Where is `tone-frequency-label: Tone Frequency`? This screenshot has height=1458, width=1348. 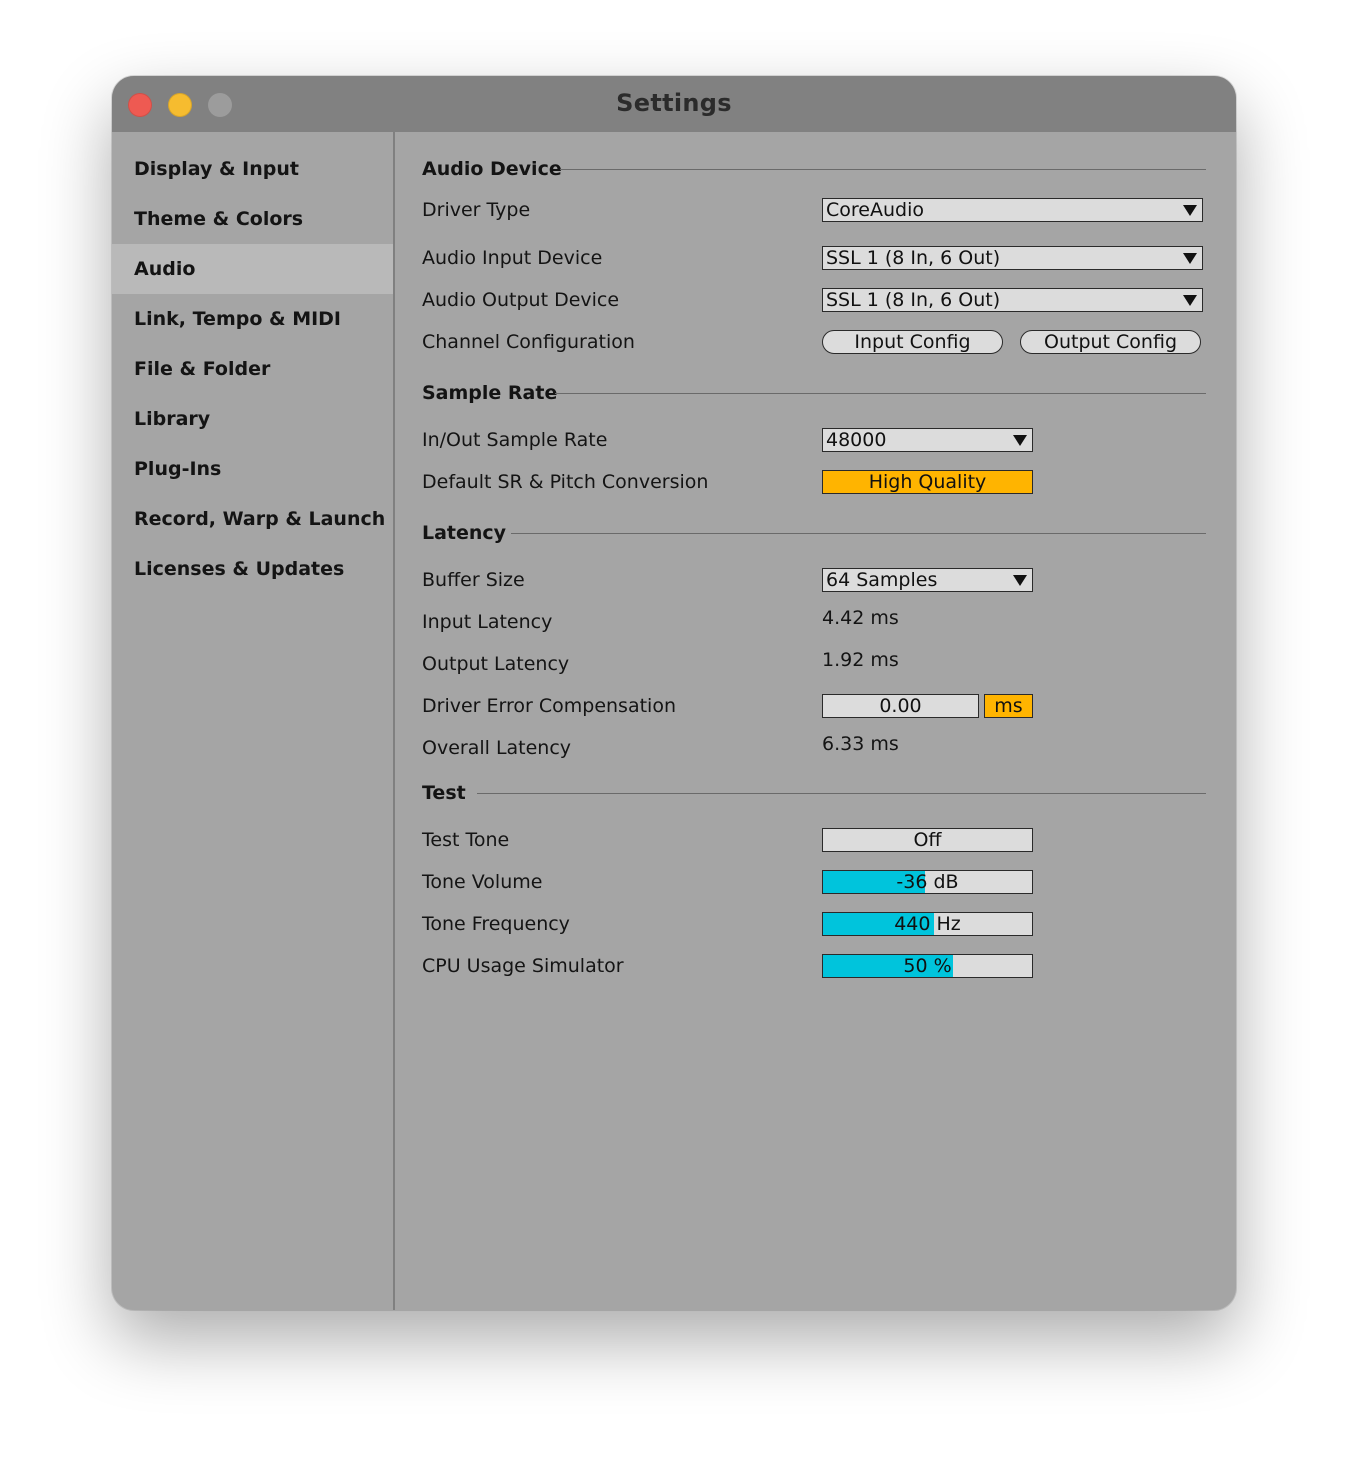
tone-frequency-label: Tone Frequency is located at coordinates (496, 924).